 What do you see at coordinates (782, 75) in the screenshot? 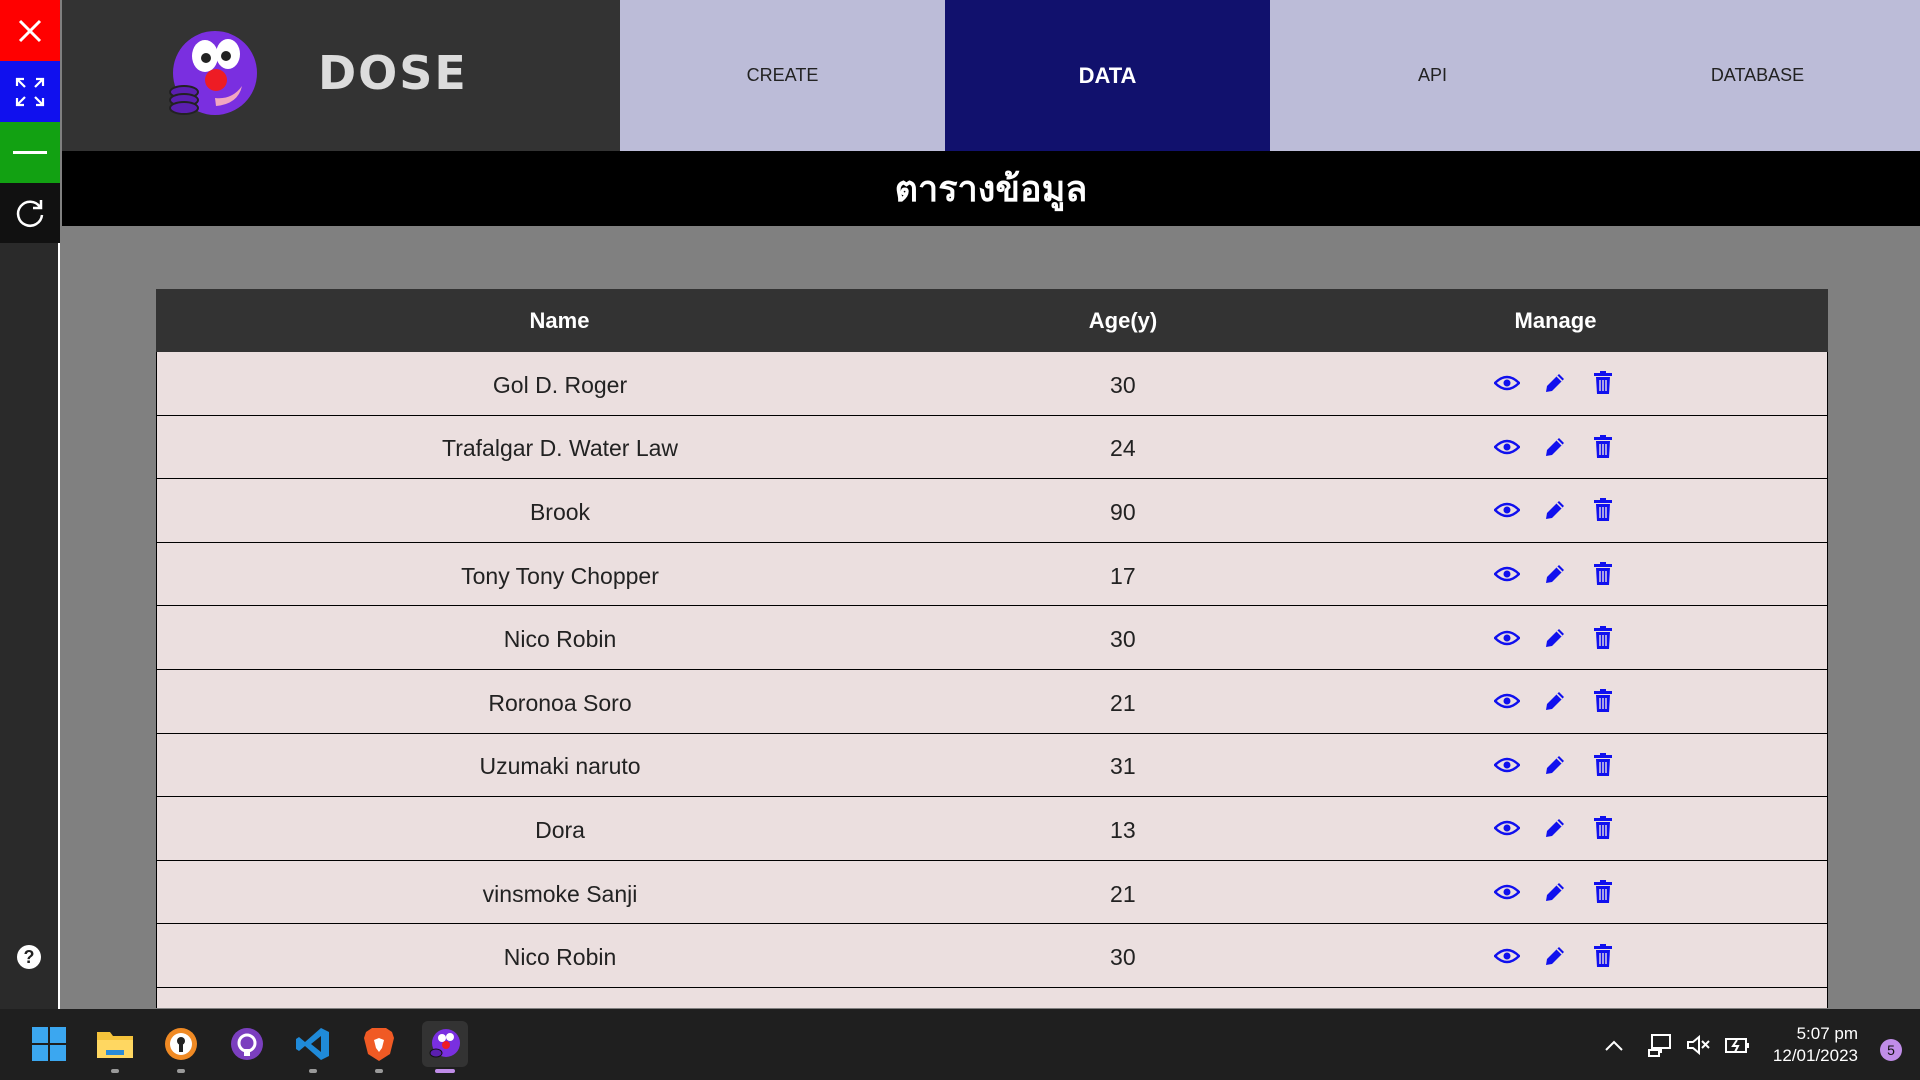
I see `tab-create: CREATE` at bounding box center [782, 75].